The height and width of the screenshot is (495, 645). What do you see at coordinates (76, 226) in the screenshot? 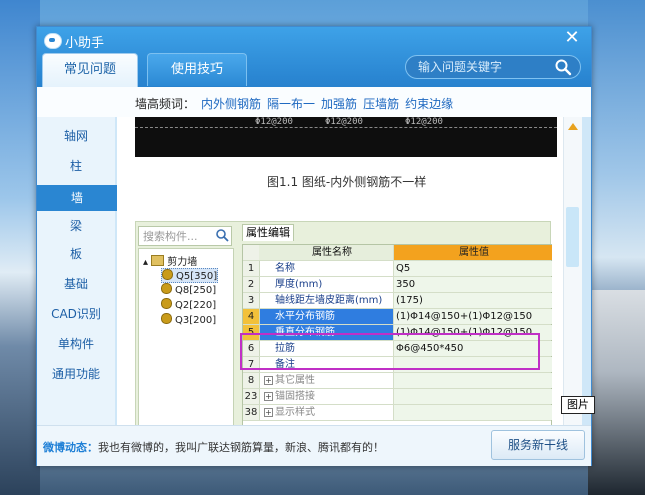
I see `sidebar-item-beam: 梁` at bounding box center [76, 226].